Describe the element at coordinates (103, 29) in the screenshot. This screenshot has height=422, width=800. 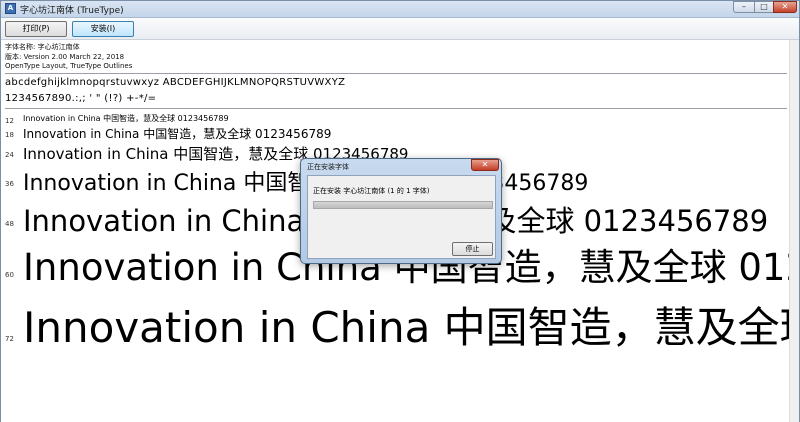
I see `install-button: 安装(I)` at that location.